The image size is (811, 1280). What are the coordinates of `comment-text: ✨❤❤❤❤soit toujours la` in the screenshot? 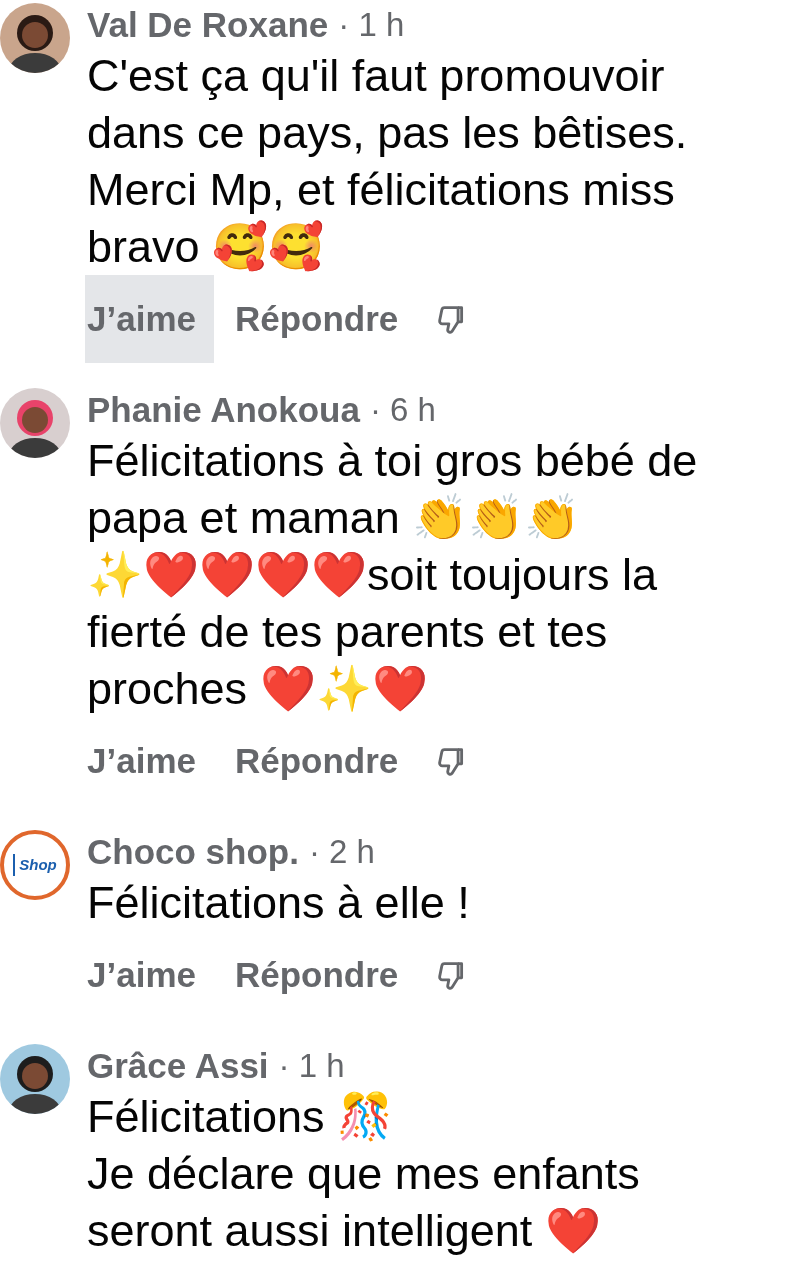 It's located at (373, 575).